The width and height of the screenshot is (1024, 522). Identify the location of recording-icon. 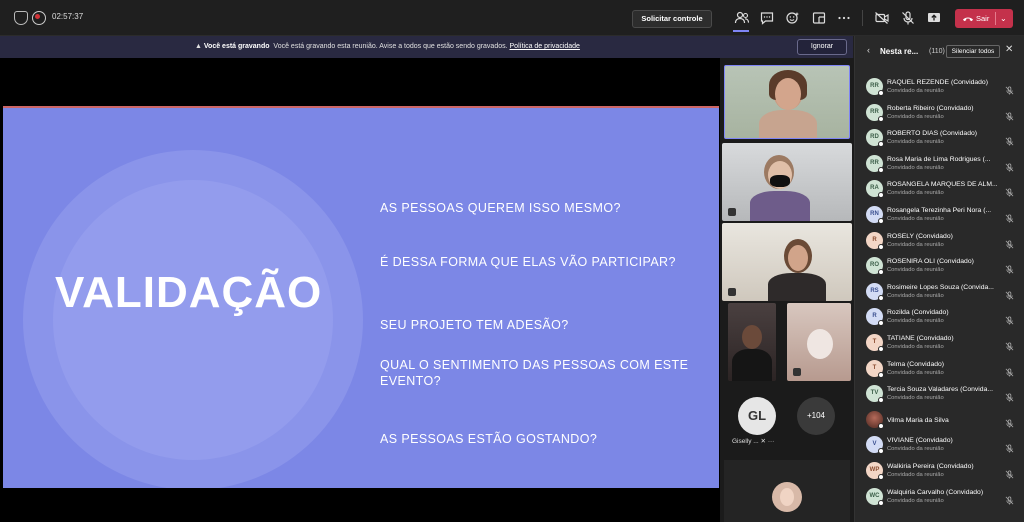
(39, 18).